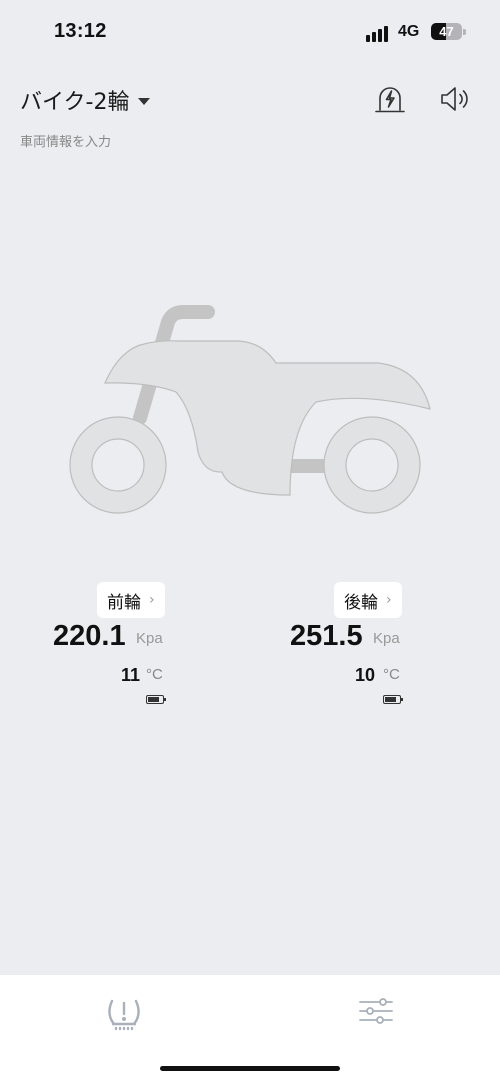 This screenshot has height=1082, width=500. Describe the element at coordinates (131, 675) in the screenshot. I see `front-tire-temperature: 11` at that location.